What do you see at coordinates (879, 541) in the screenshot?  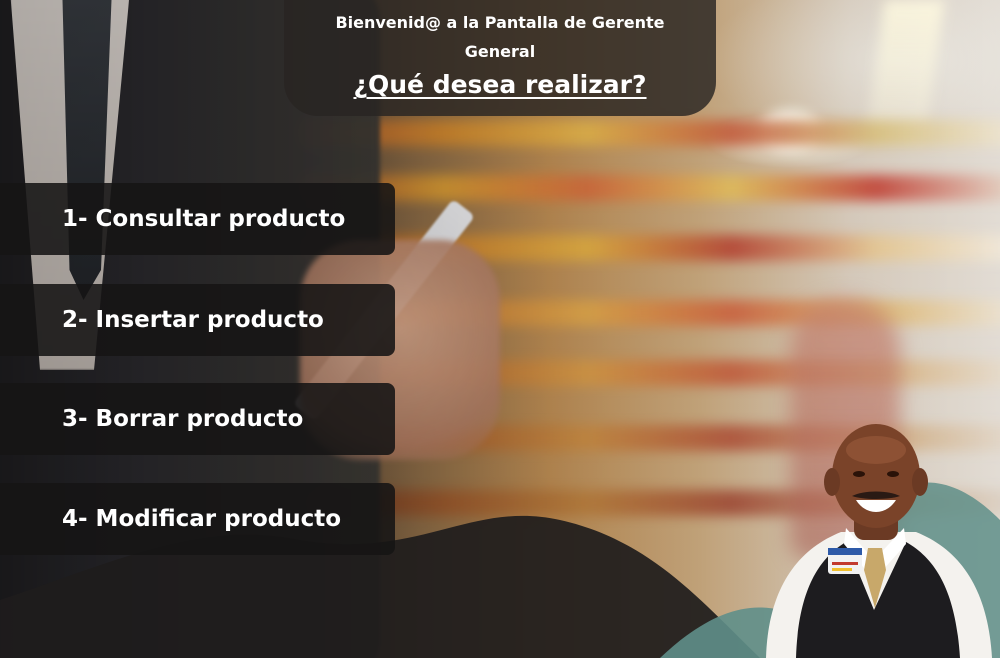 I see `manager-avatar` at bounding box center [879, 541].